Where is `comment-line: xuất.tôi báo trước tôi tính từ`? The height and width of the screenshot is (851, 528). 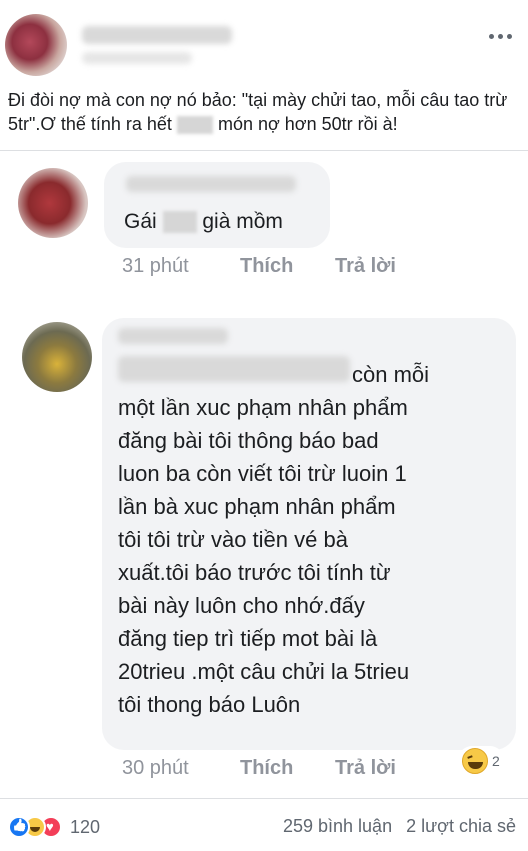 comment-line: xuất.tôi báo trước tôi tính từ is located at coordinates (254, 572).